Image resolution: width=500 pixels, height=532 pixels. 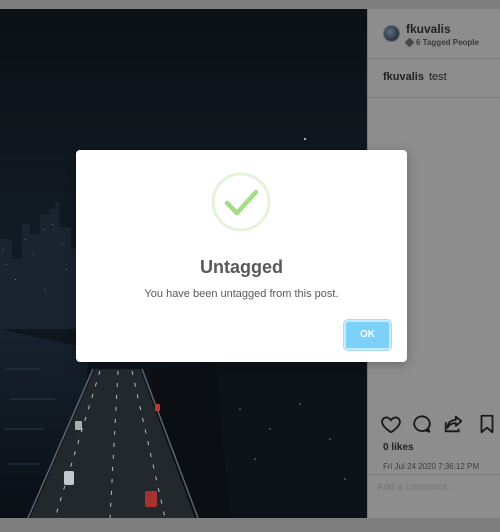 I want to click on caption: fkuvalis test, so click(x=415, y=77).